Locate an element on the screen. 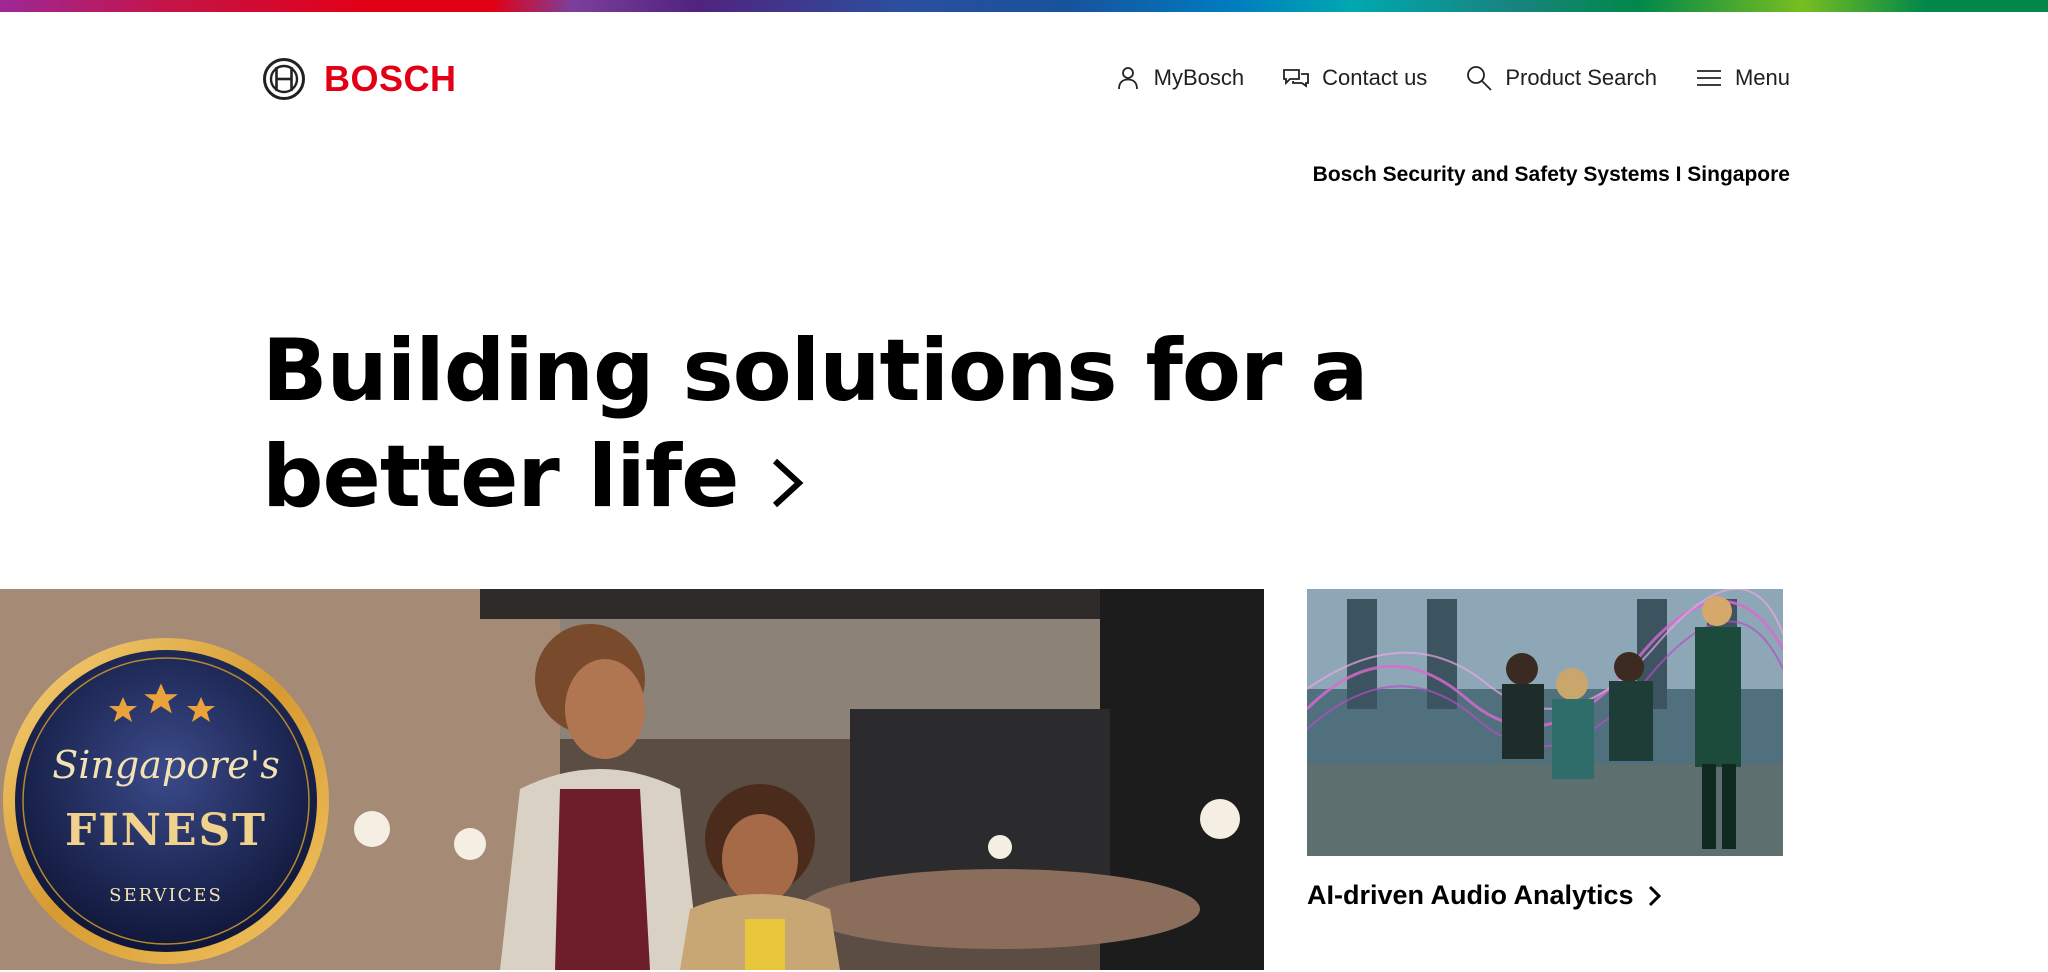  audio-analytics-link: AI-driven Audio Analytics is located at coordinates (1484, 895).